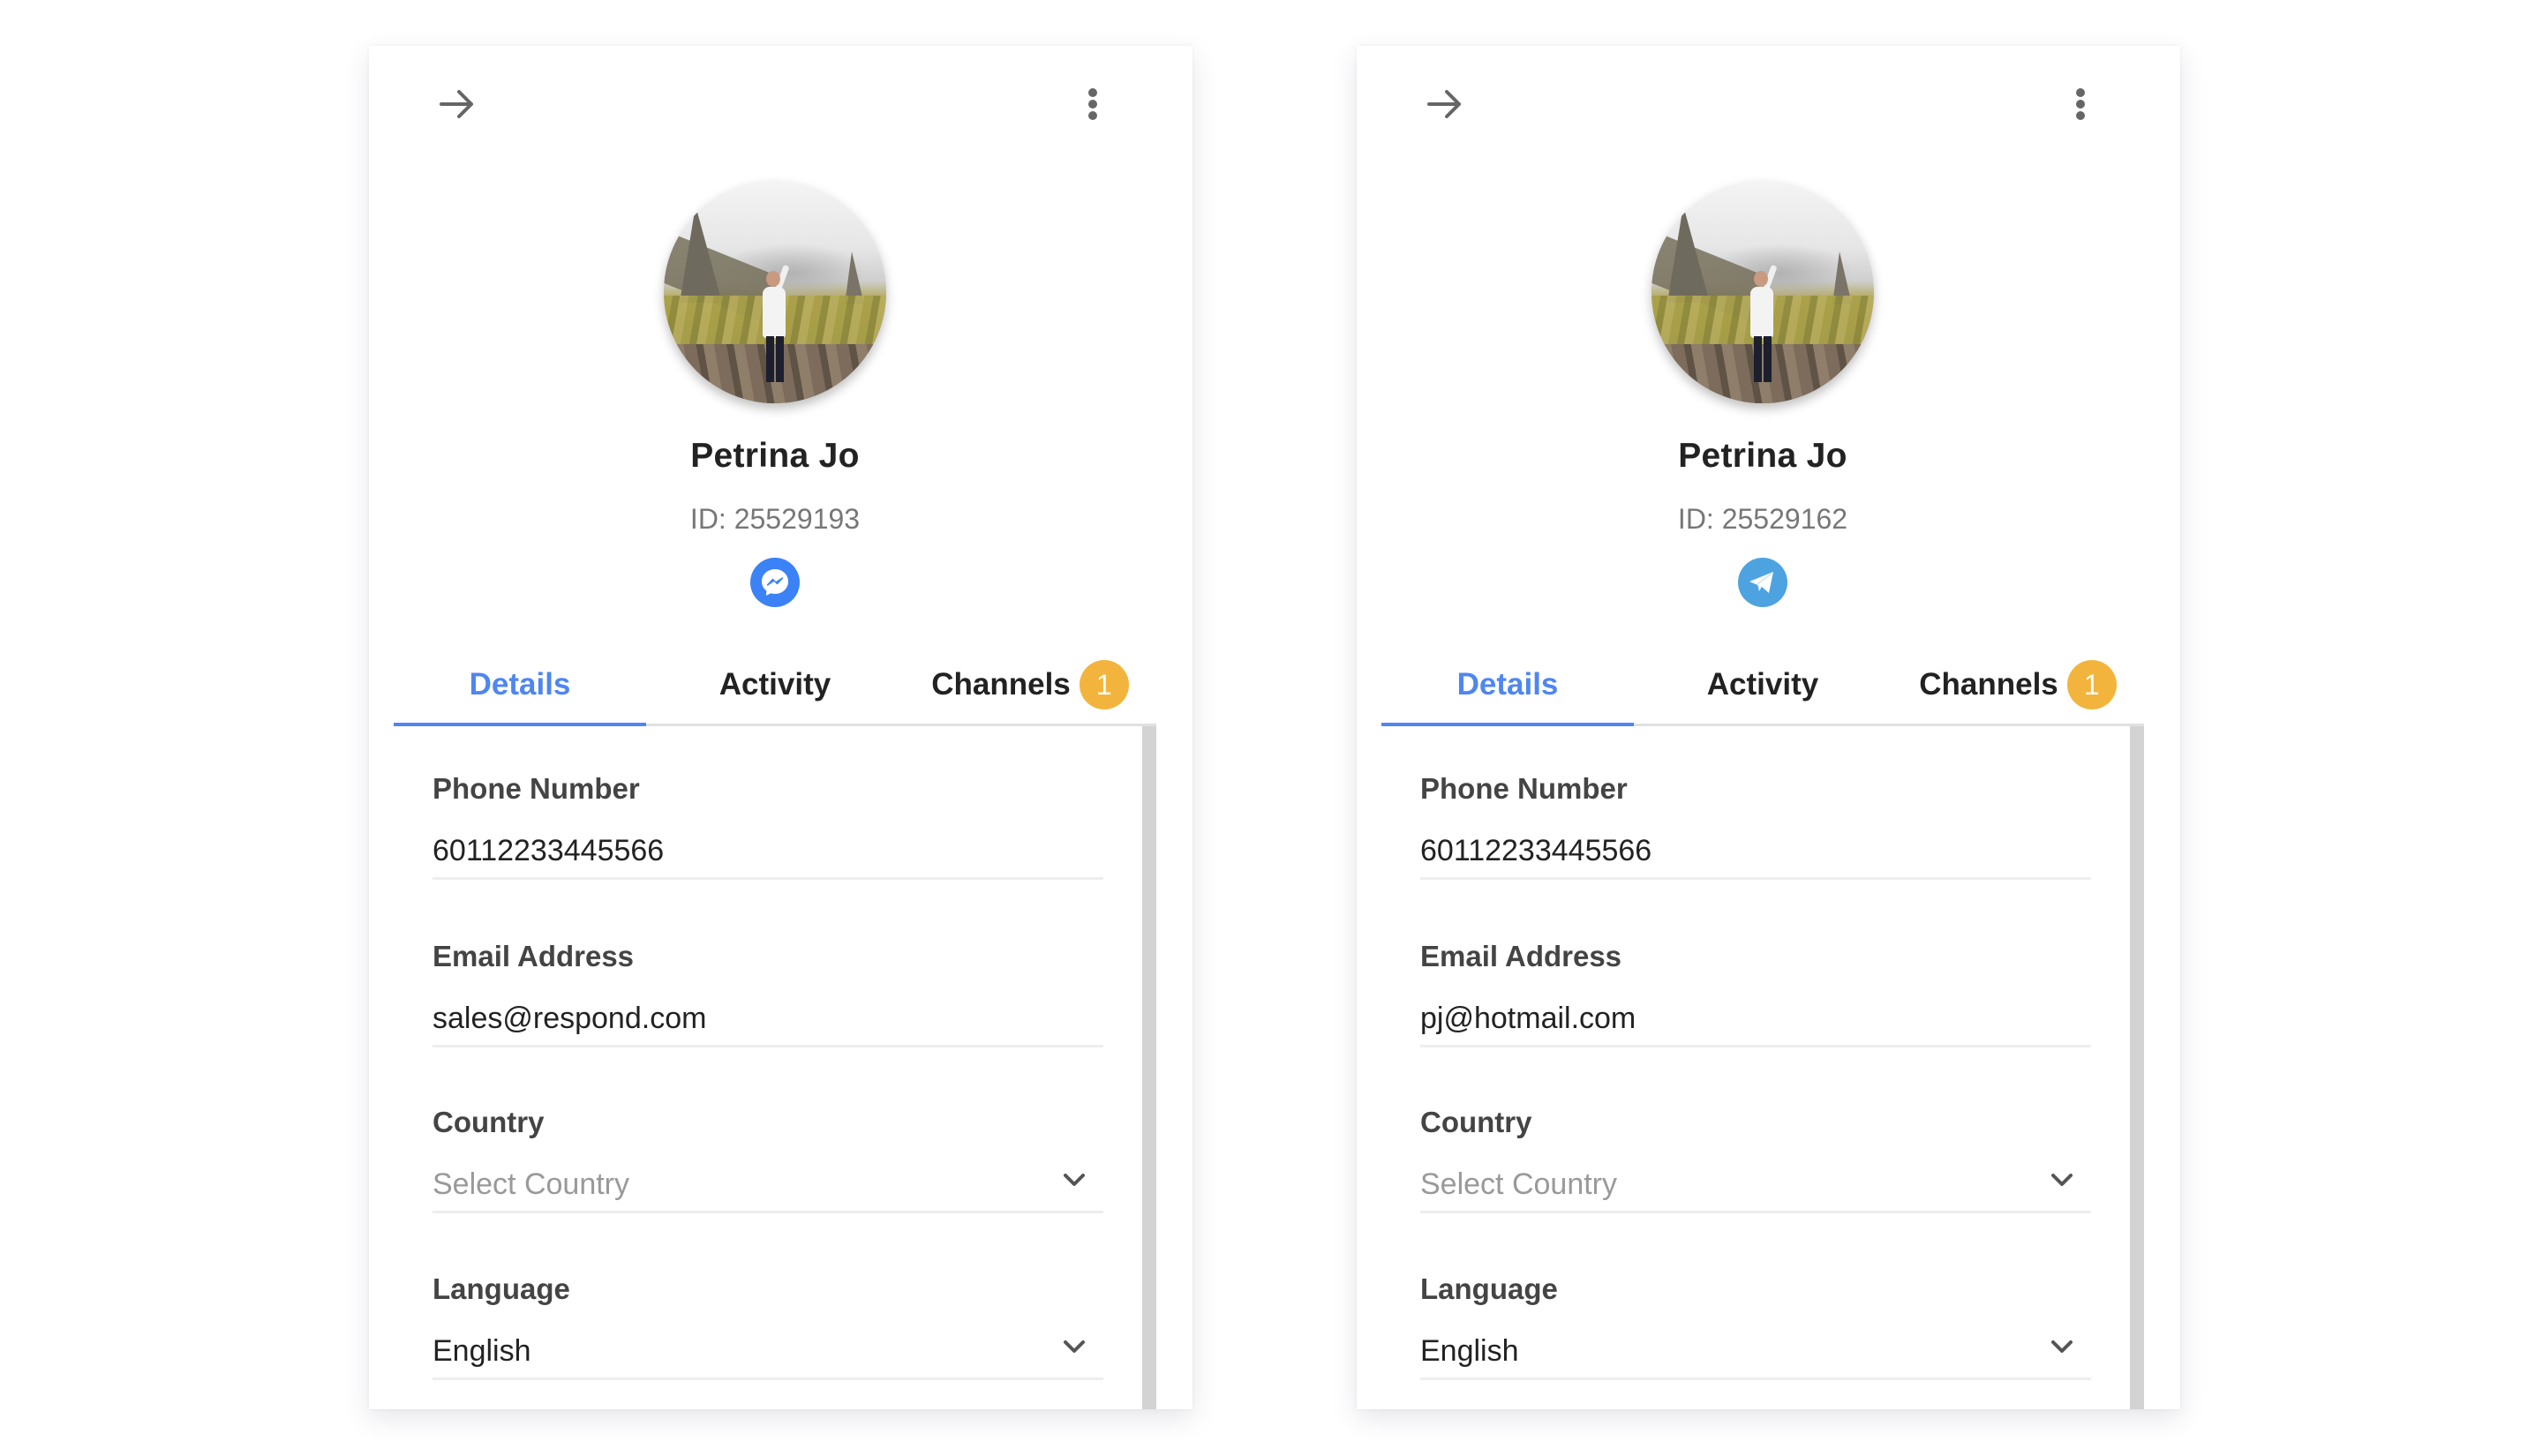 The width and height of the screenshot is (2543, 1456). What do you see at coordinates (768, 1024) in the screenshot?
I see `email-address-input: sales@respond.com` at bounding box center [768, 1024].